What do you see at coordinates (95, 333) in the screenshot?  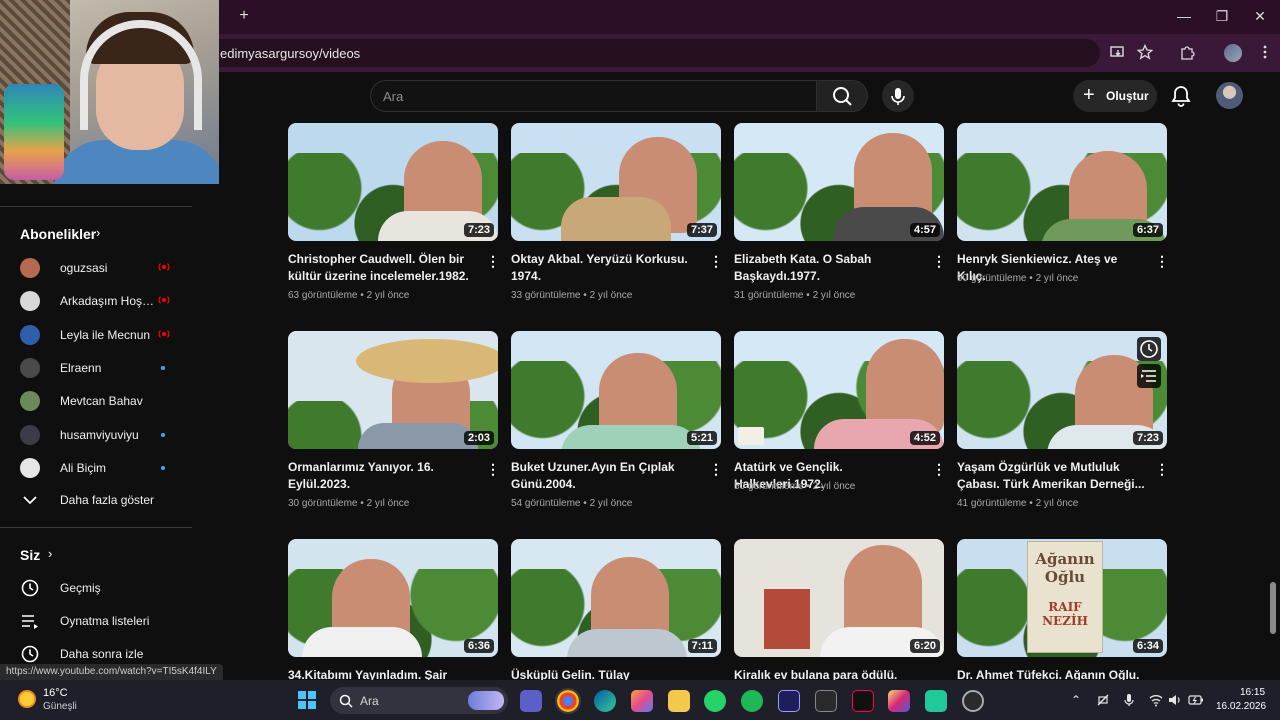 I see `sidebar-item-leyla-ile-mecnun: Leyla ile Mecnun` at bounding box center [95, 333].